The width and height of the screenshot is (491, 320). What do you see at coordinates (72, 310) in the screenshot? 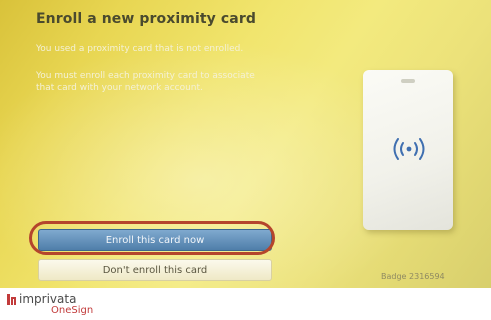
I see `product-name: OneSign` at bounding box center [72, 310].